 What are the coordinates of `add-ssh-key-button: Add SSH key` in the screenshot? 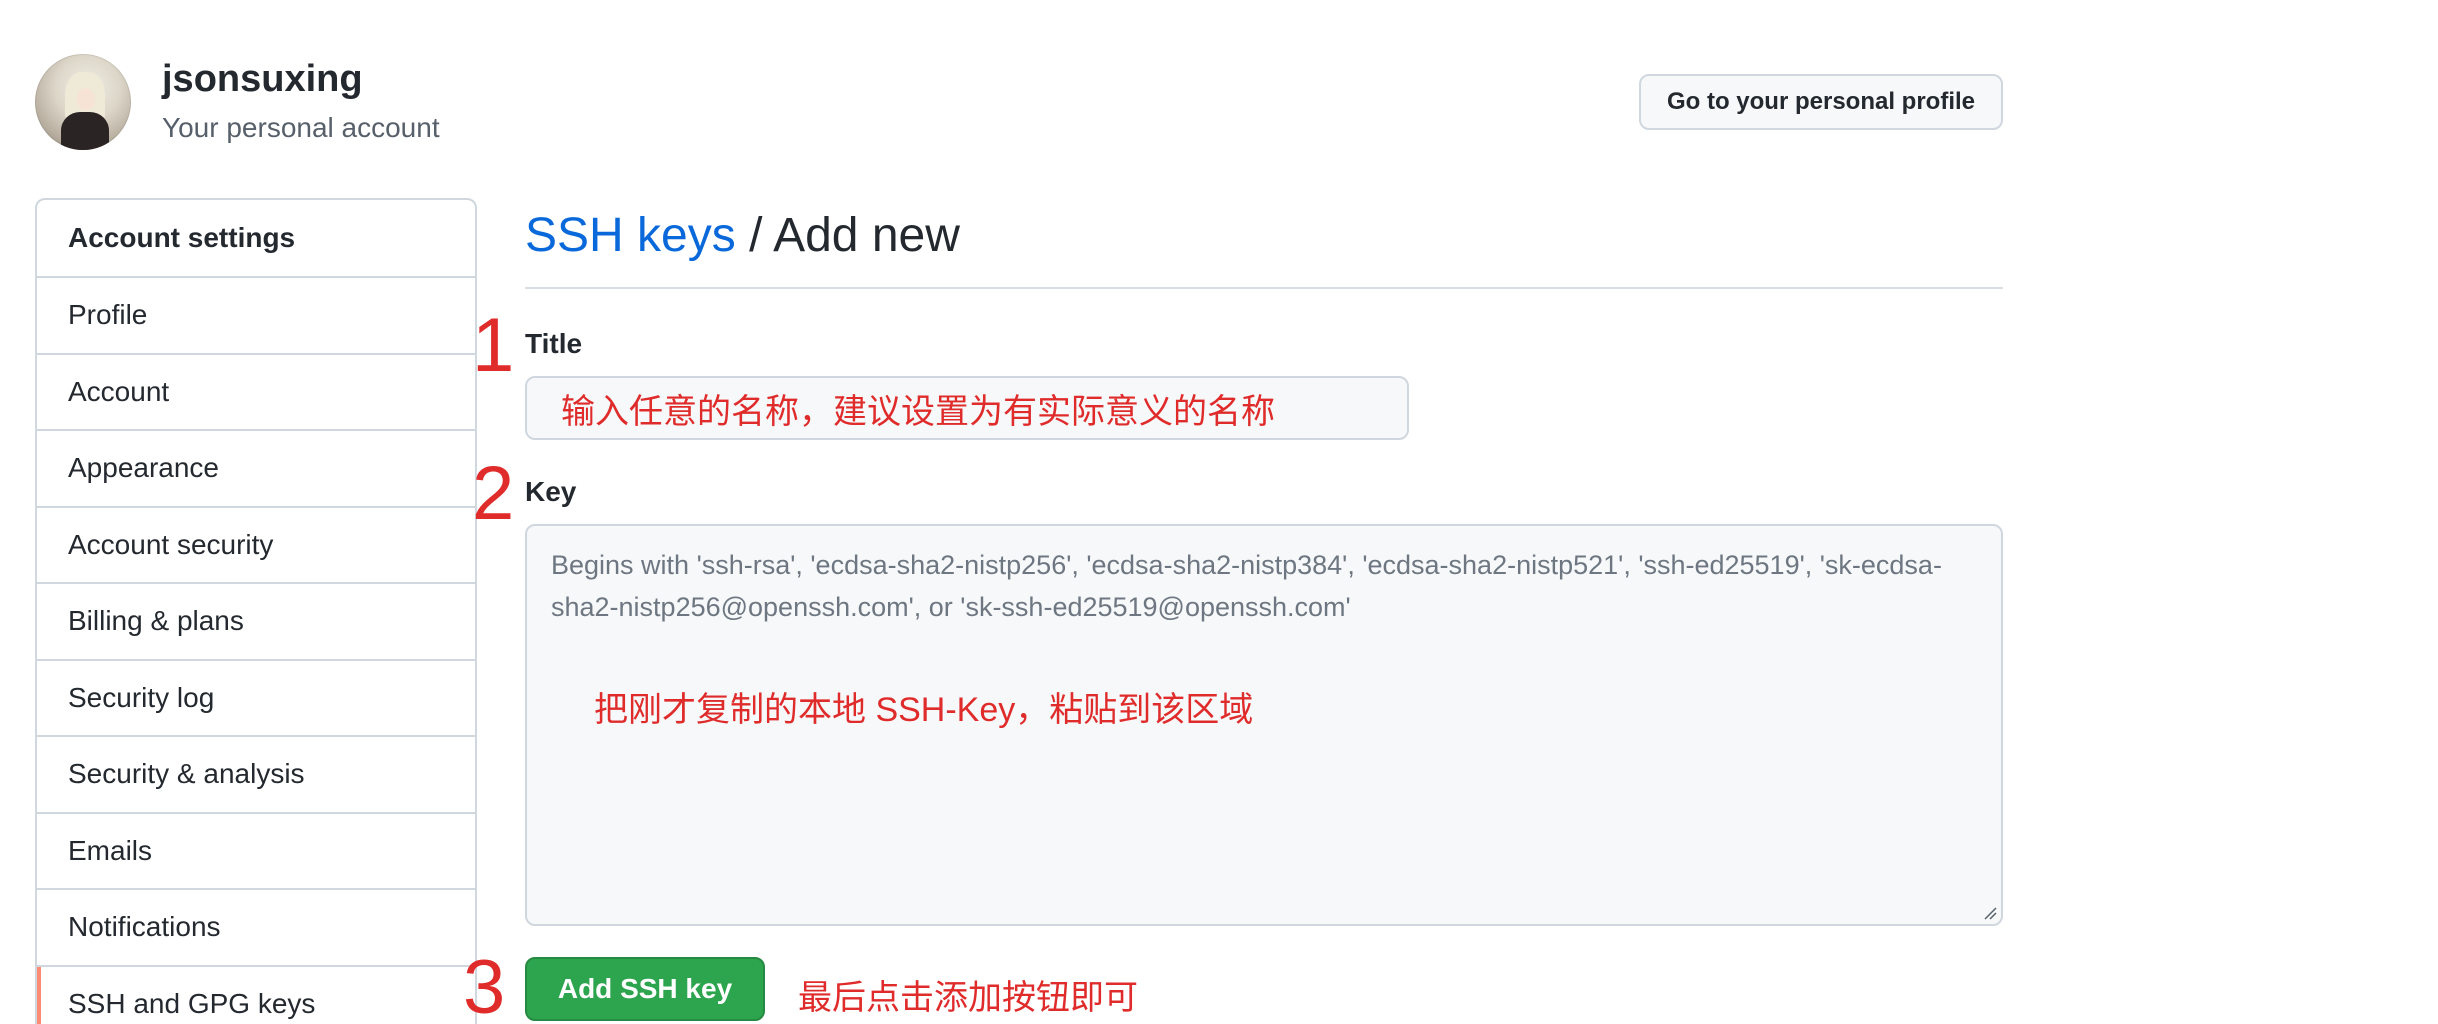 It's located at (645, 989).